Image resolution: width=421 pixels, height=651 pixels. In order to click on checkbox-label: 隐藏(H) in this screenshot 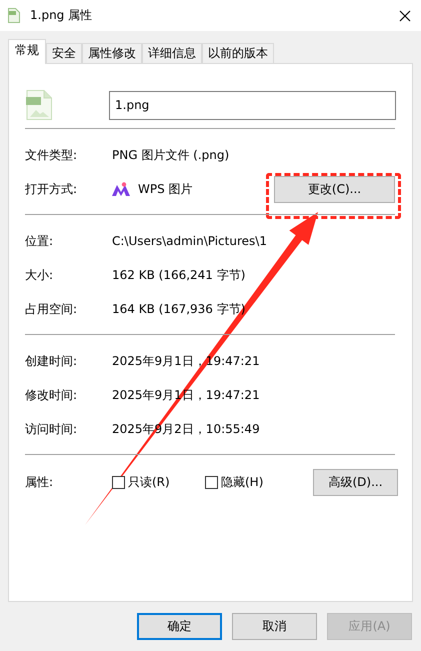, I will do `click(242, 482)`.